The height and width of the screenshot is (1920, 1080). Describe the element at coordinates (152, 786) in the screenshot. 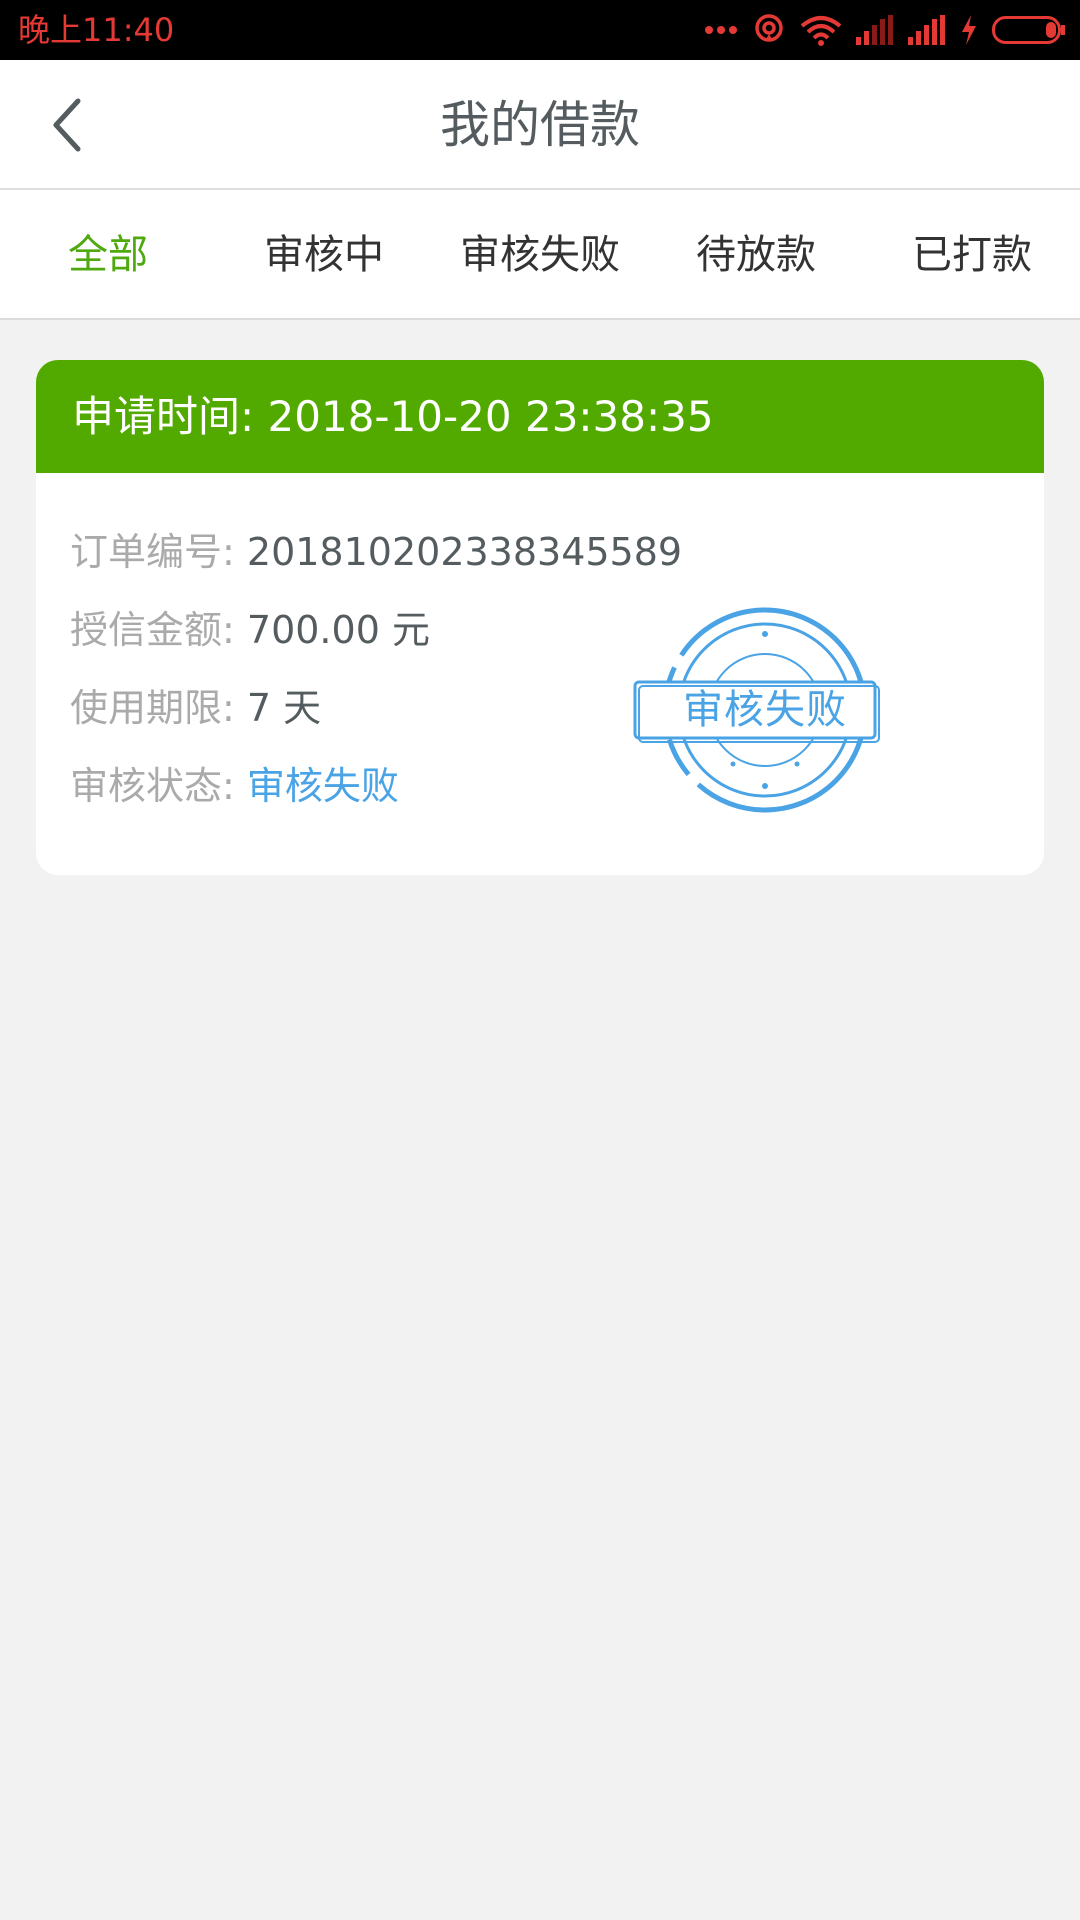

I see `review-status-label: 审核状态:` at that location.